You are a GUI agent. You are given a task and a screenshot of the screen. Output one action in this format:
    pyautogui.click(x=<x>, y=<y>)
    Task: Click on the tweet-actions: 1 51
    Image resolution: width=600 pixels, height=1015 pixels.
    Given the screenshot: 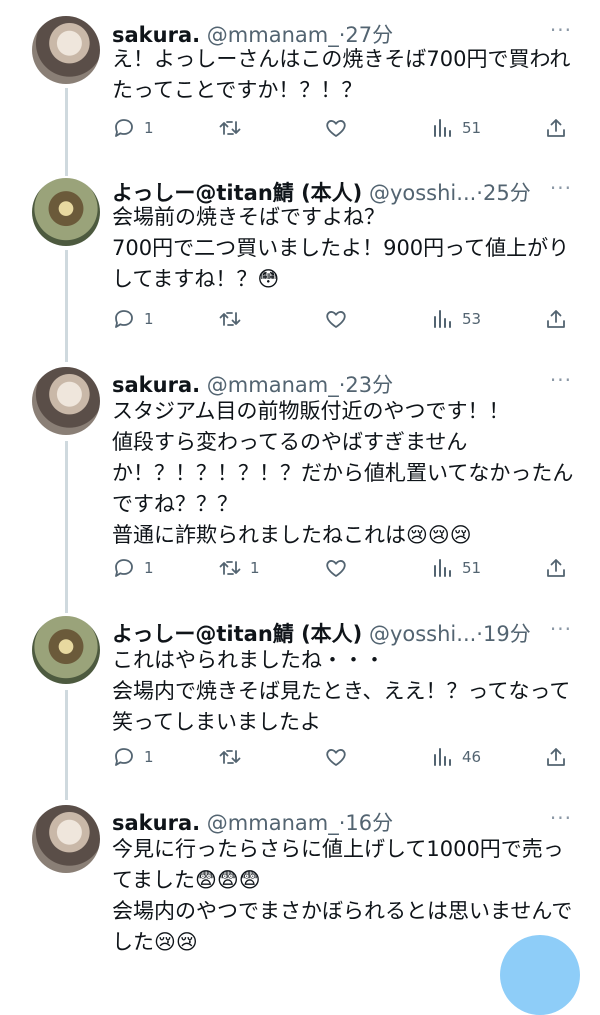 What is the action you would take?
    pyautogui.click(x=344, y=128)
    